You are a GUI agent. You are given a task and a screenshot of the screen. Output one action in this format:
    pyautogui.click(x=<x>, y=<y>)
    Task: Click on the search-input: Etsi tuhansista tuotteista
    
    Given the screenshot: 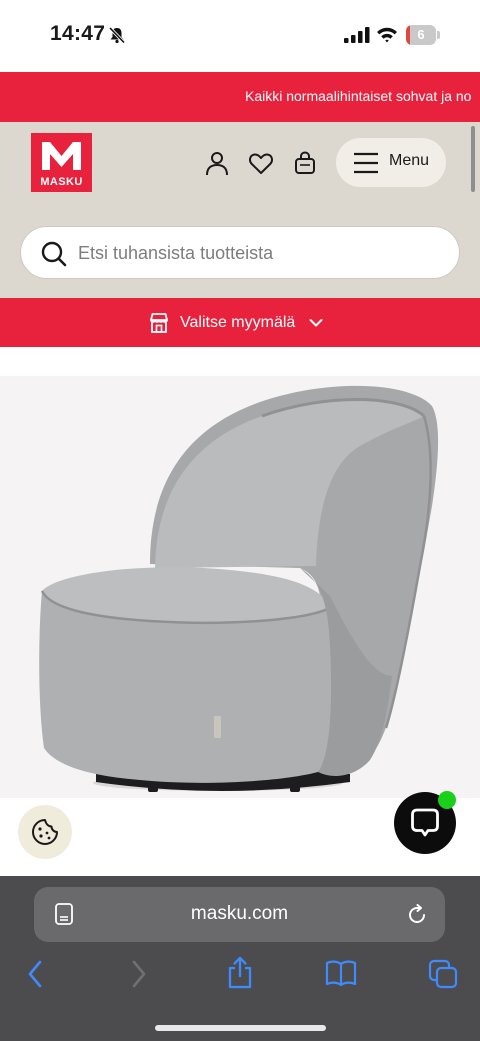 What is the action you would take?
    pyautogui.click(x=240, y=252)
    